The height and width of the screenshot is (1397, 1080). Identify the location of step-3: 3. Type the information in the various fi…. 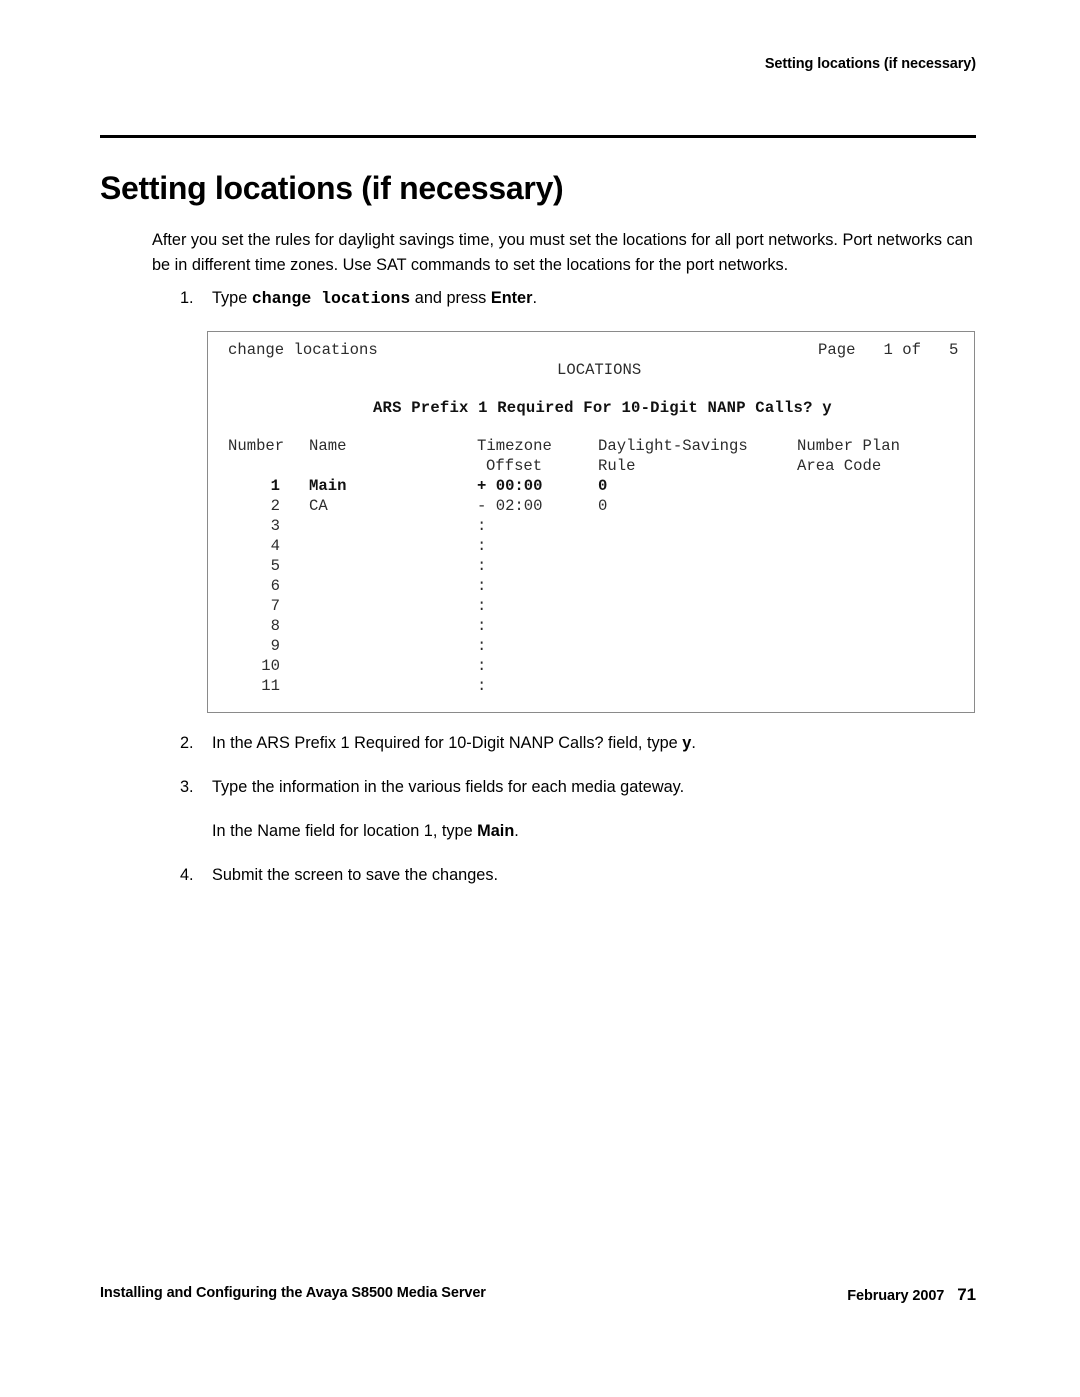
(580, 809).